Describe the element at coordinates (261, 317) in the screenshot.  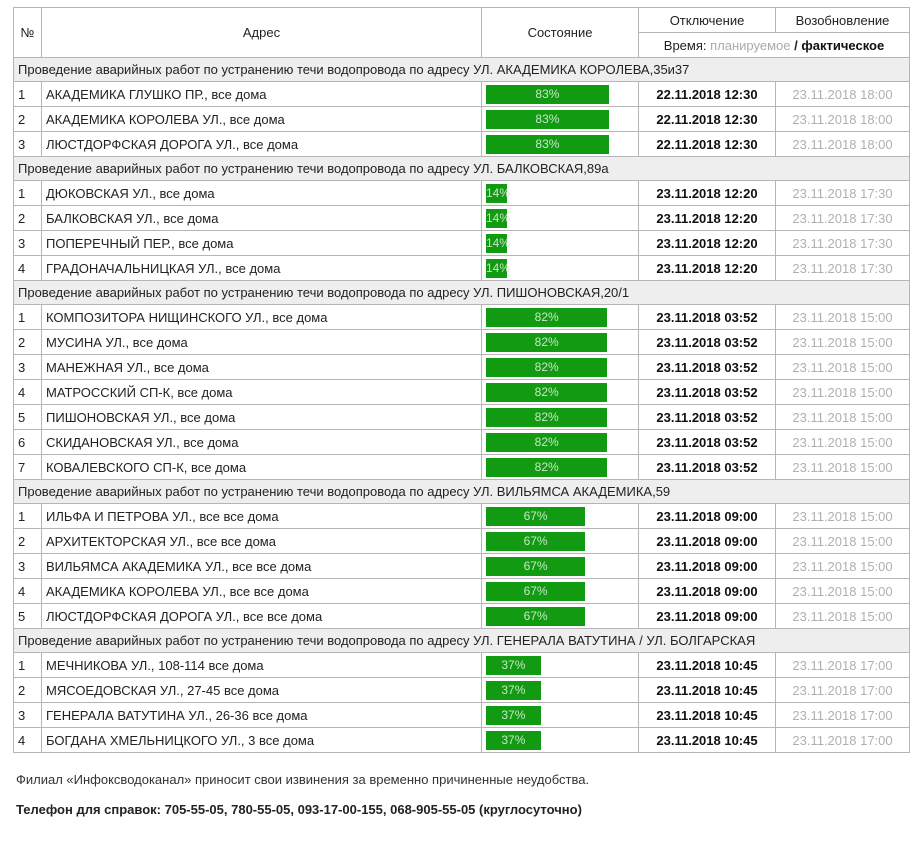
I see `row-address: КОМПОЗИТОРА НИЩИНСКОГО УЛ., все дома` at that location.